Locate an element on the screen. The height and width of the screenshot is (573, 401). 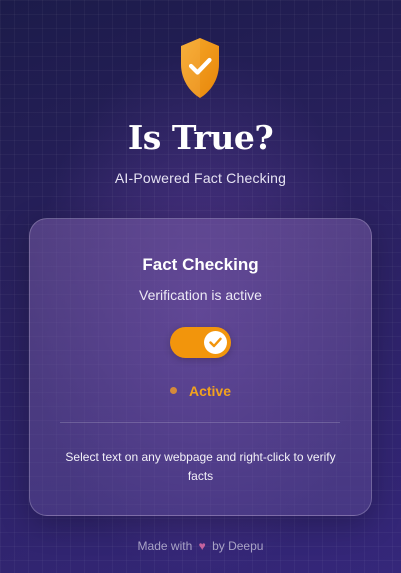
divider is located at coordinates (200, 422).